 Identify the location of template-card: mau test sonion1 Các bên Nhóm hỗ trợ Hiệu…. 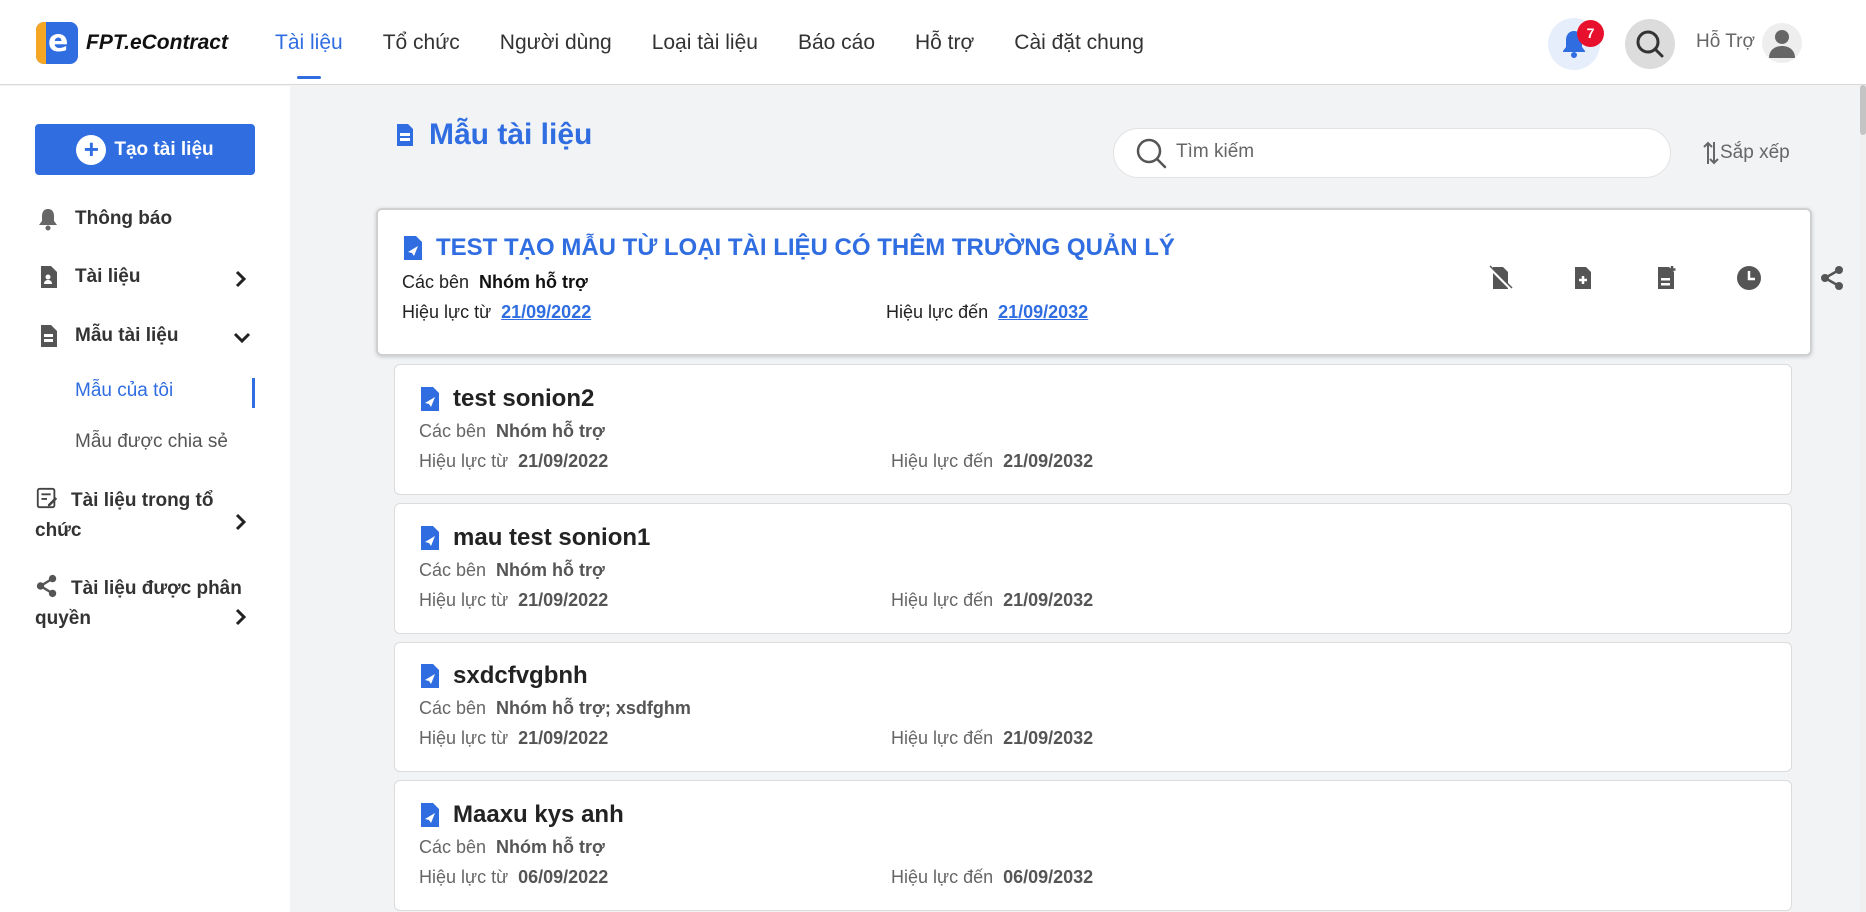
(1093, 568).